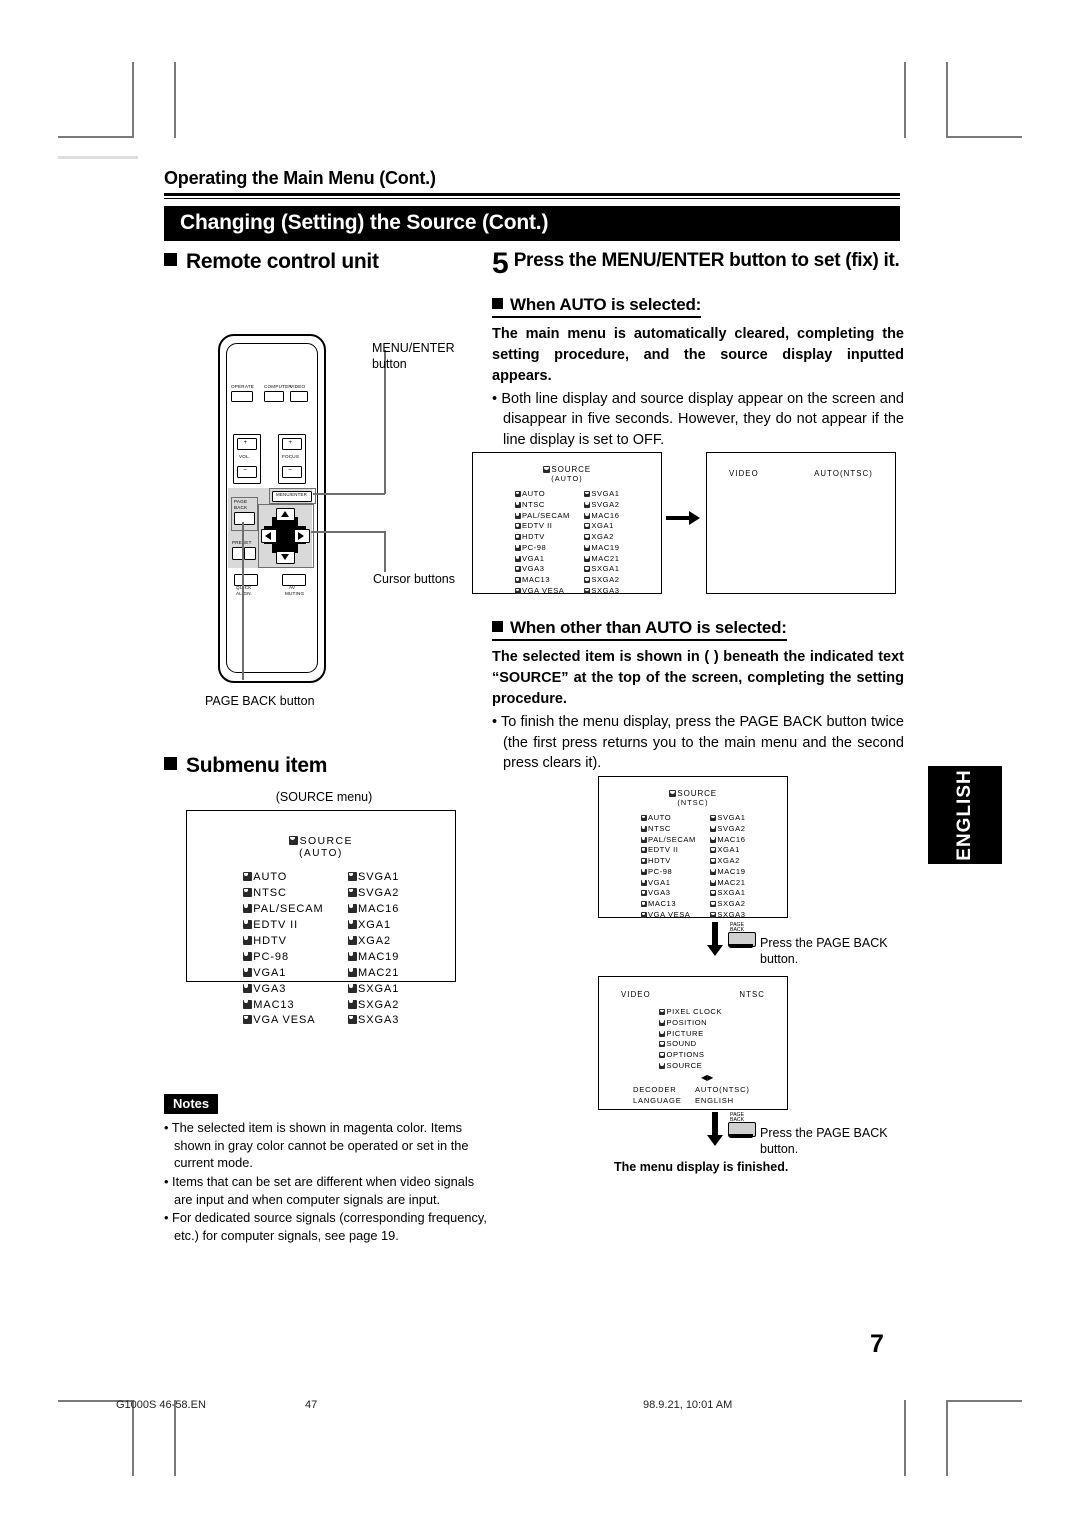  I want to click on osd-sub-source-auto: (AUTO), so click(567, 478).